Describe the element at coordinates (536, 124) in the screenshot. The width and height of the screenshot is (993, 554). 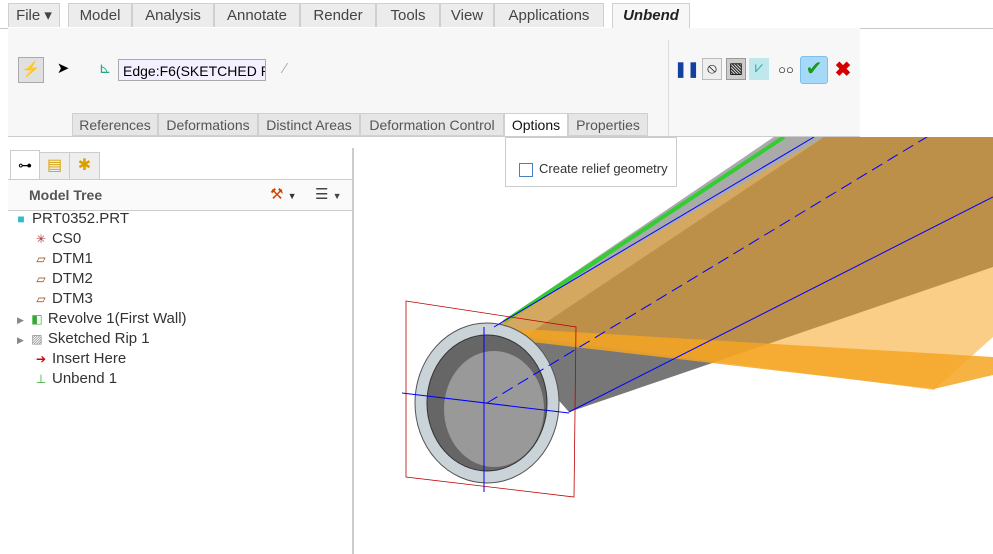
I see `subtab-options: Options` at that location.